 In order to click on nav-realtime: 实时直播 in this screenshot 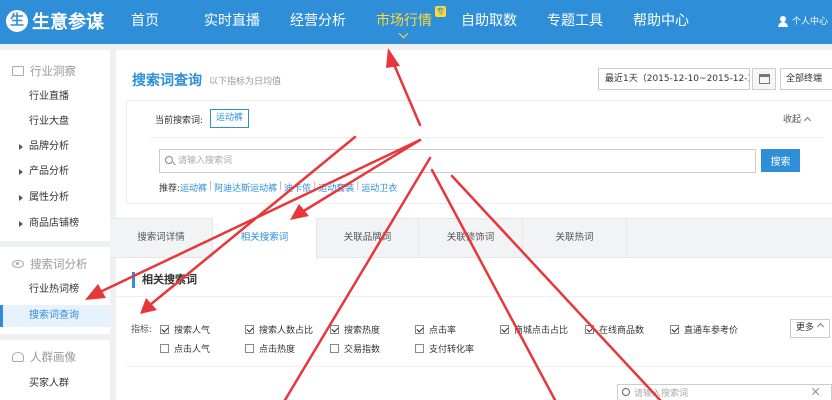, I will do `click(232, 22)`.